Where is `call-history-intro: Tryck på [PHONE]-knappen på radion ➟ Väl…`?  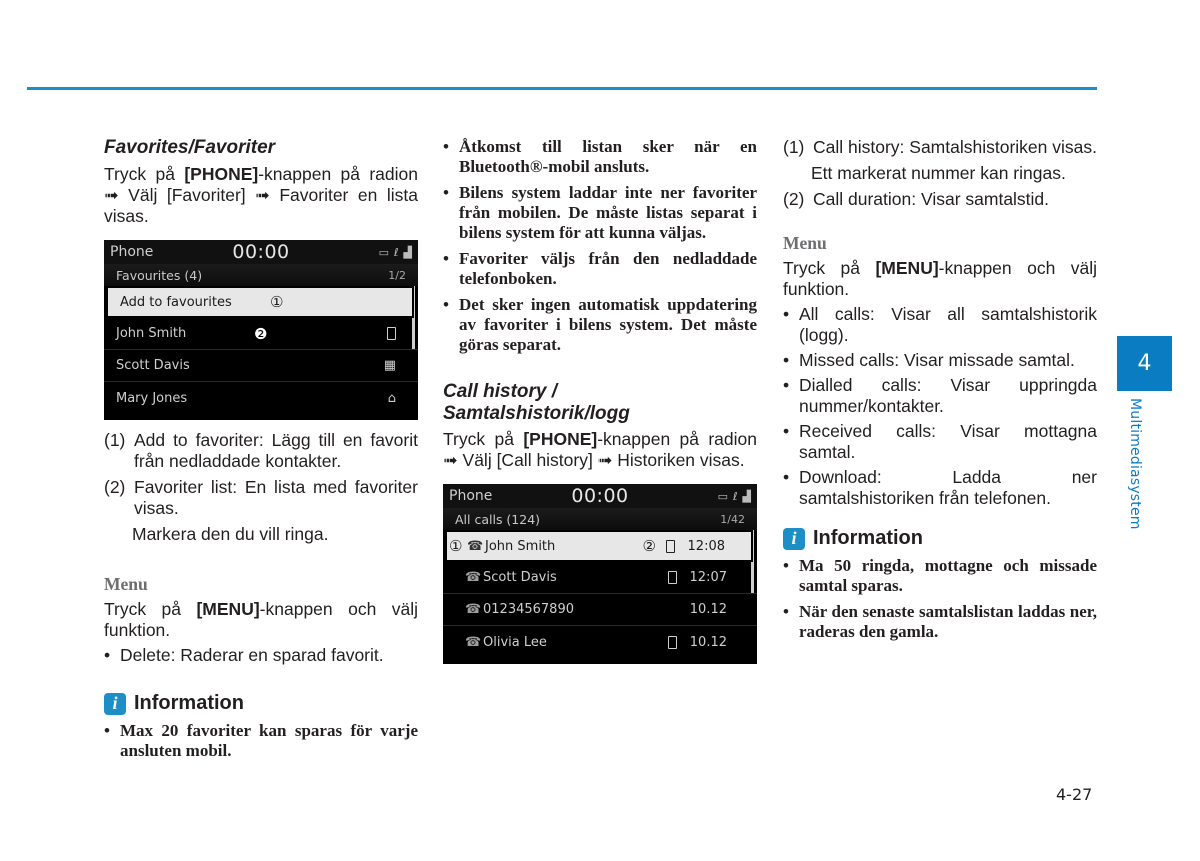
call-history-intro: Tryck på [PHONE]-knappen på radion ➟ Väl… is located at coordinates (600, 449).